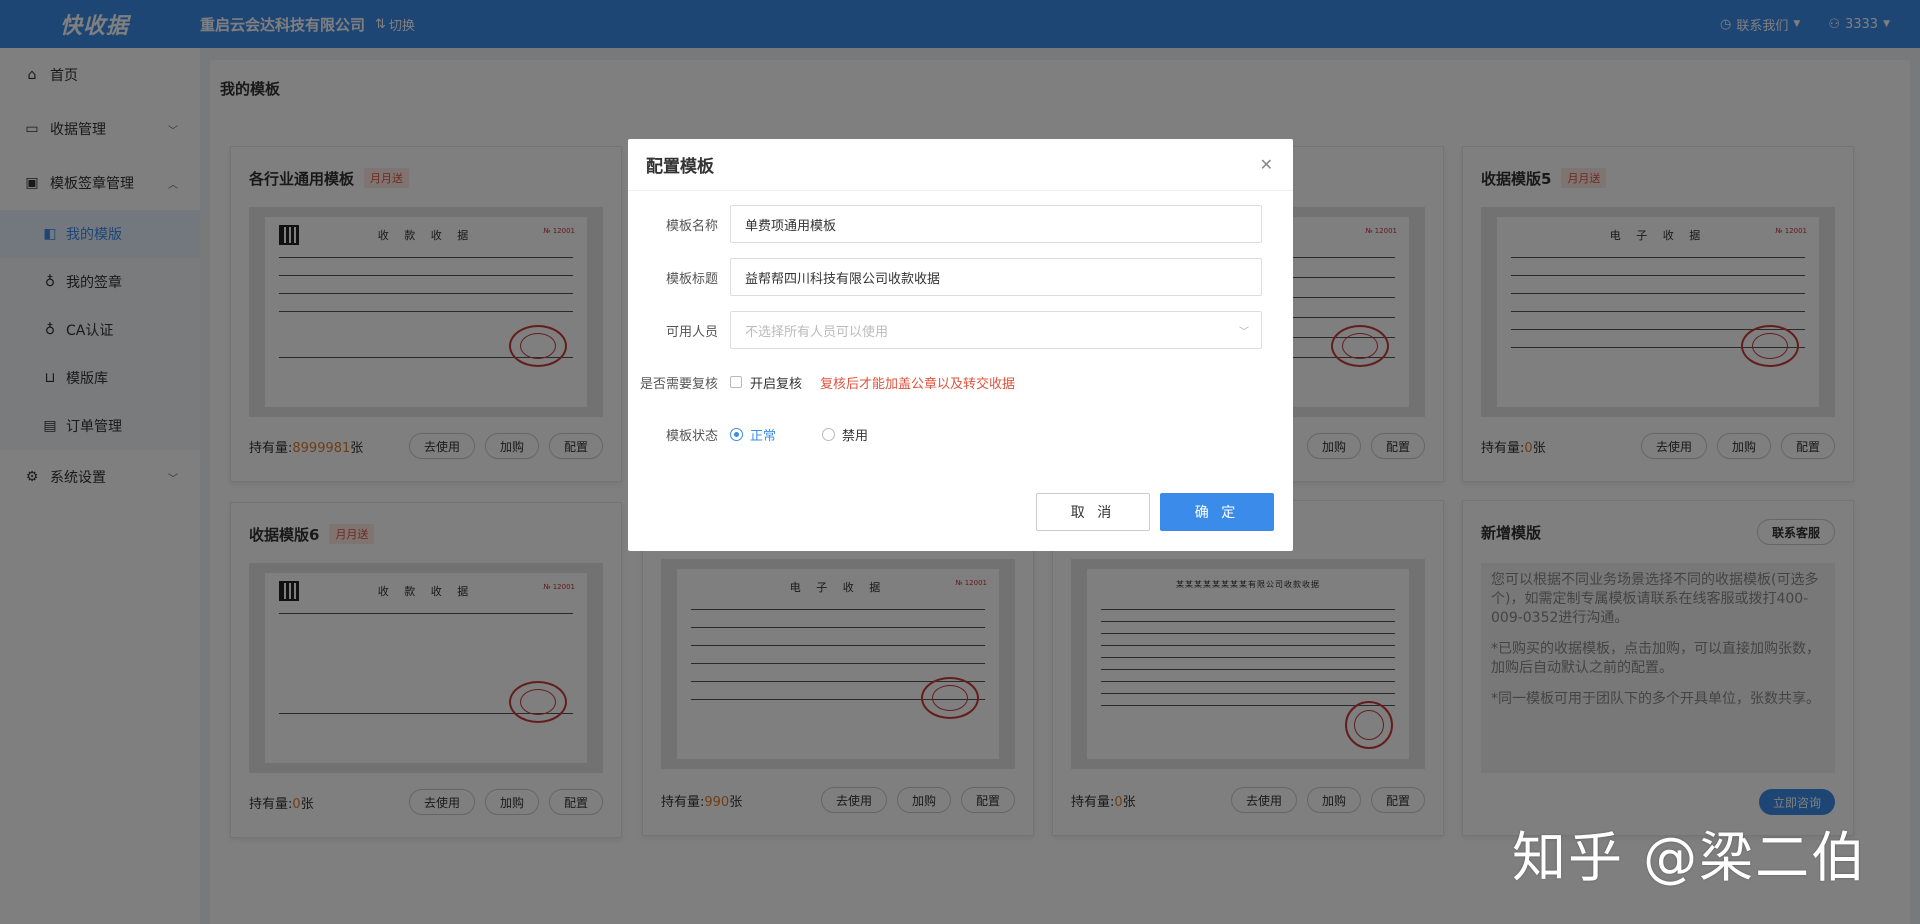 This screenshot has height=924, width=1920. I want to click on cancel-button: 取 消, so click(1093, 512).